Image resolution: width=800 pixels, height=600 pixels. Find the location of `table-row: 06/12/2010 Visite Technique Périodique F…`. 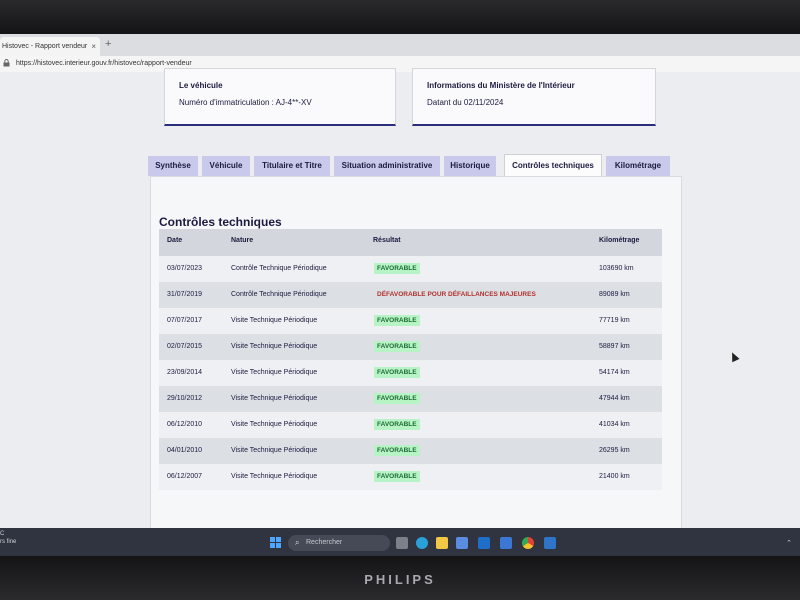

table-row: 06/12/2010 Visite Technique Périodique F… is located at coordinates (410, 425).